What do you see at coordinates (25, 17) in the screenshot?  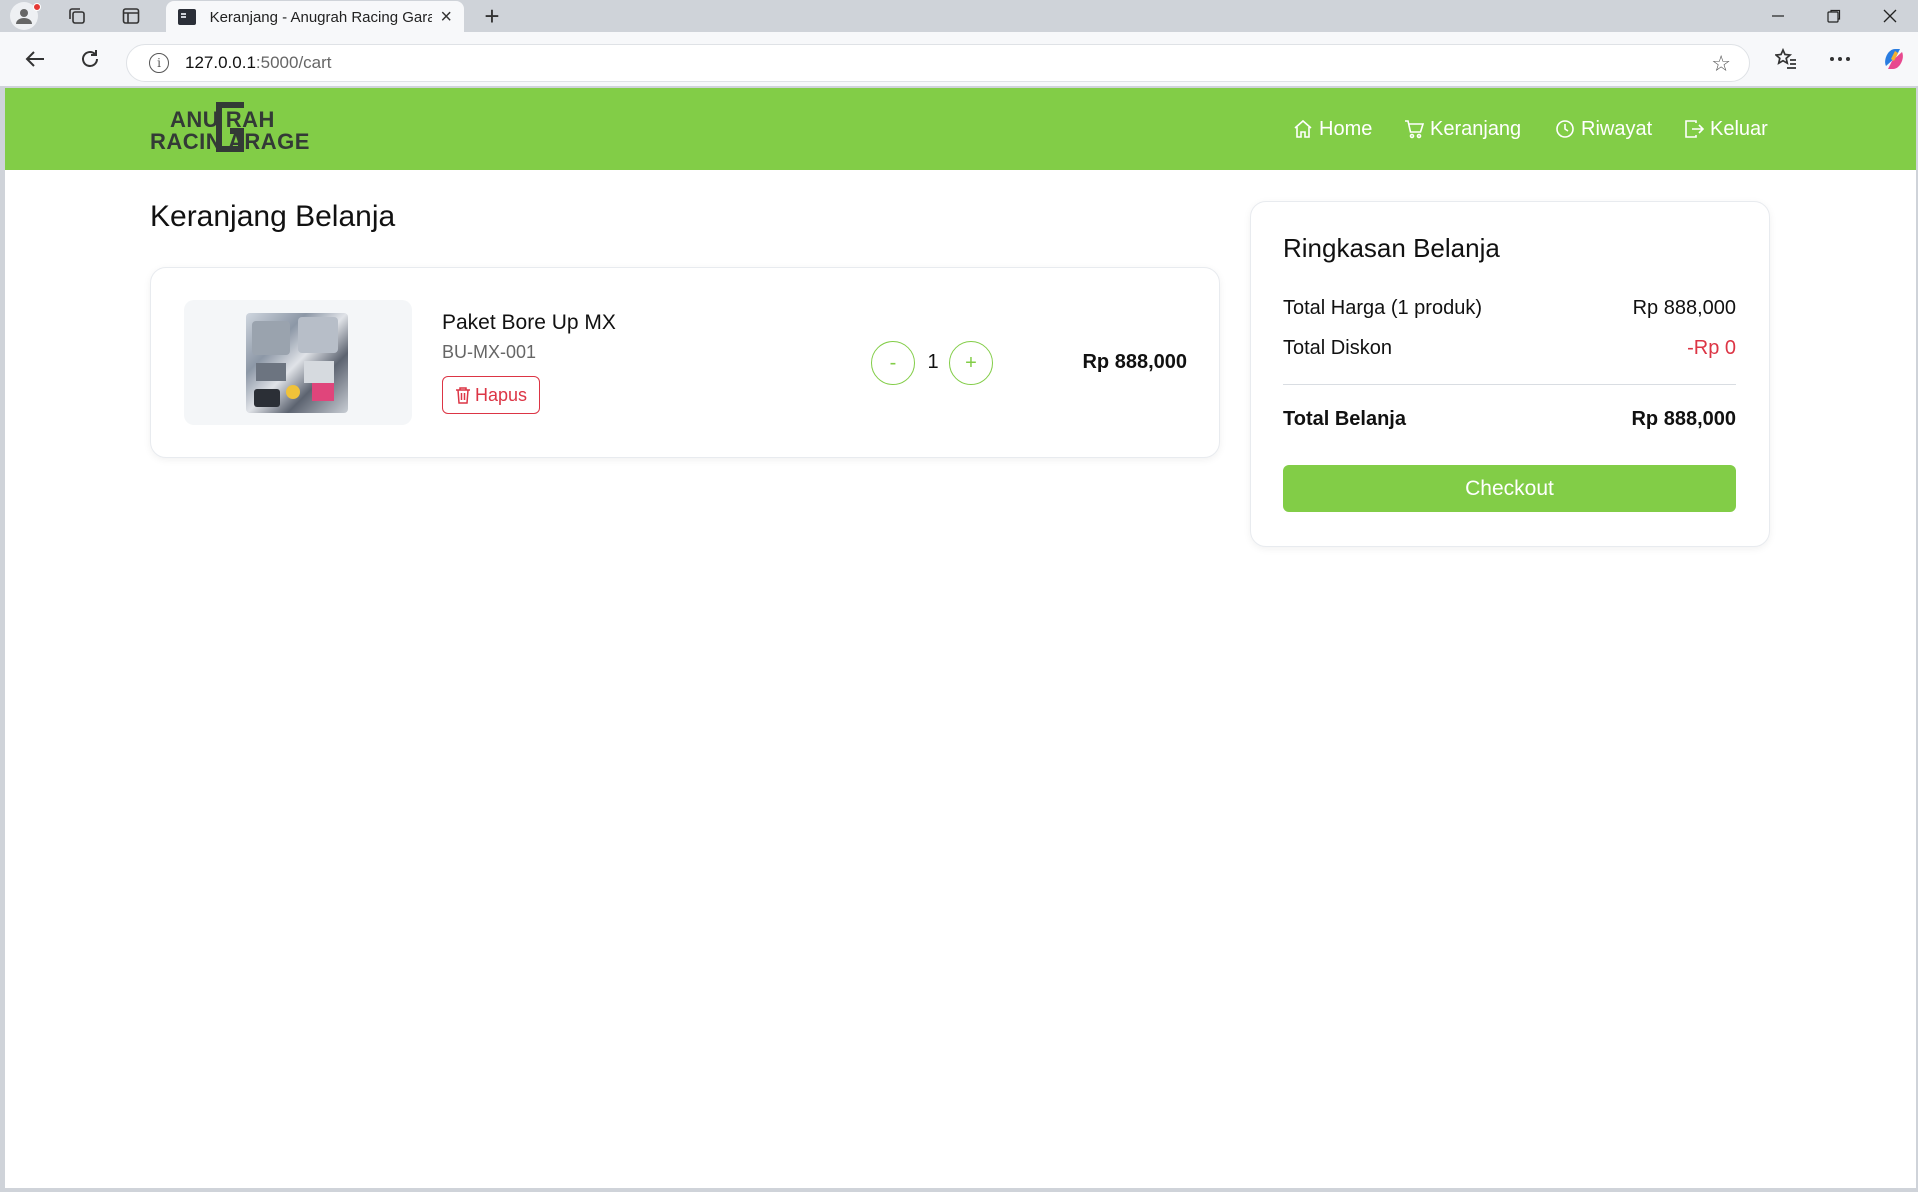 I see `profile-button` at bounding box center [25, 17].